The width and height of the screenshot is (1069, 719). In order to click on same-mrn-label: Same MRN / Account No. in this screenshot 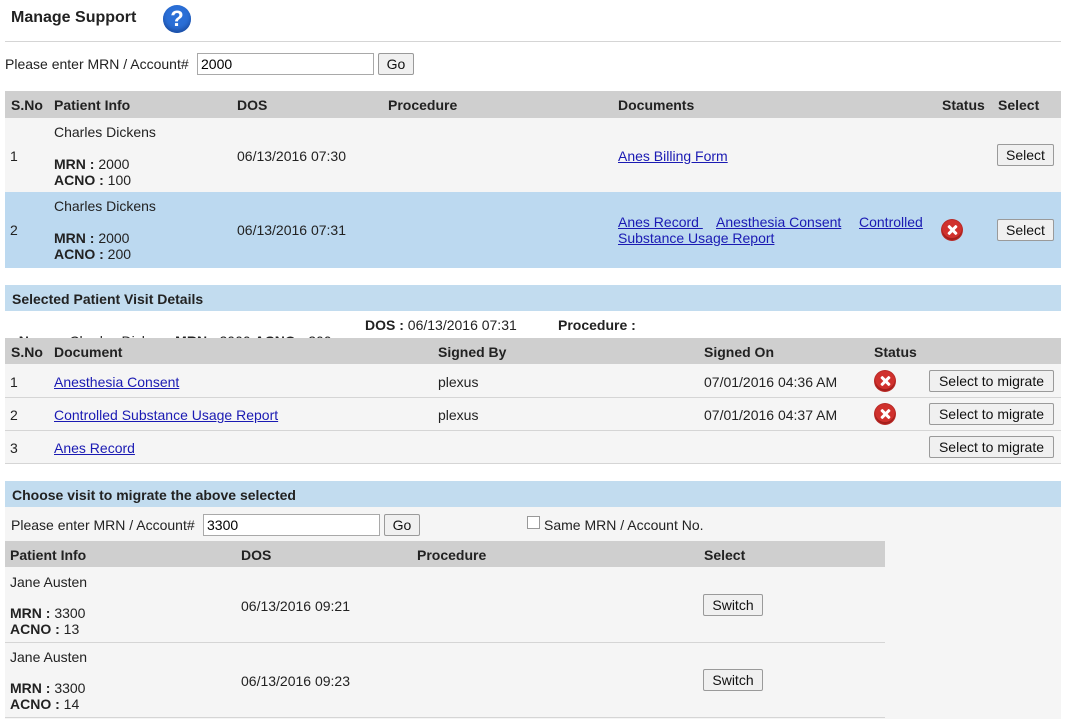, I will do `click(624, 525)`.